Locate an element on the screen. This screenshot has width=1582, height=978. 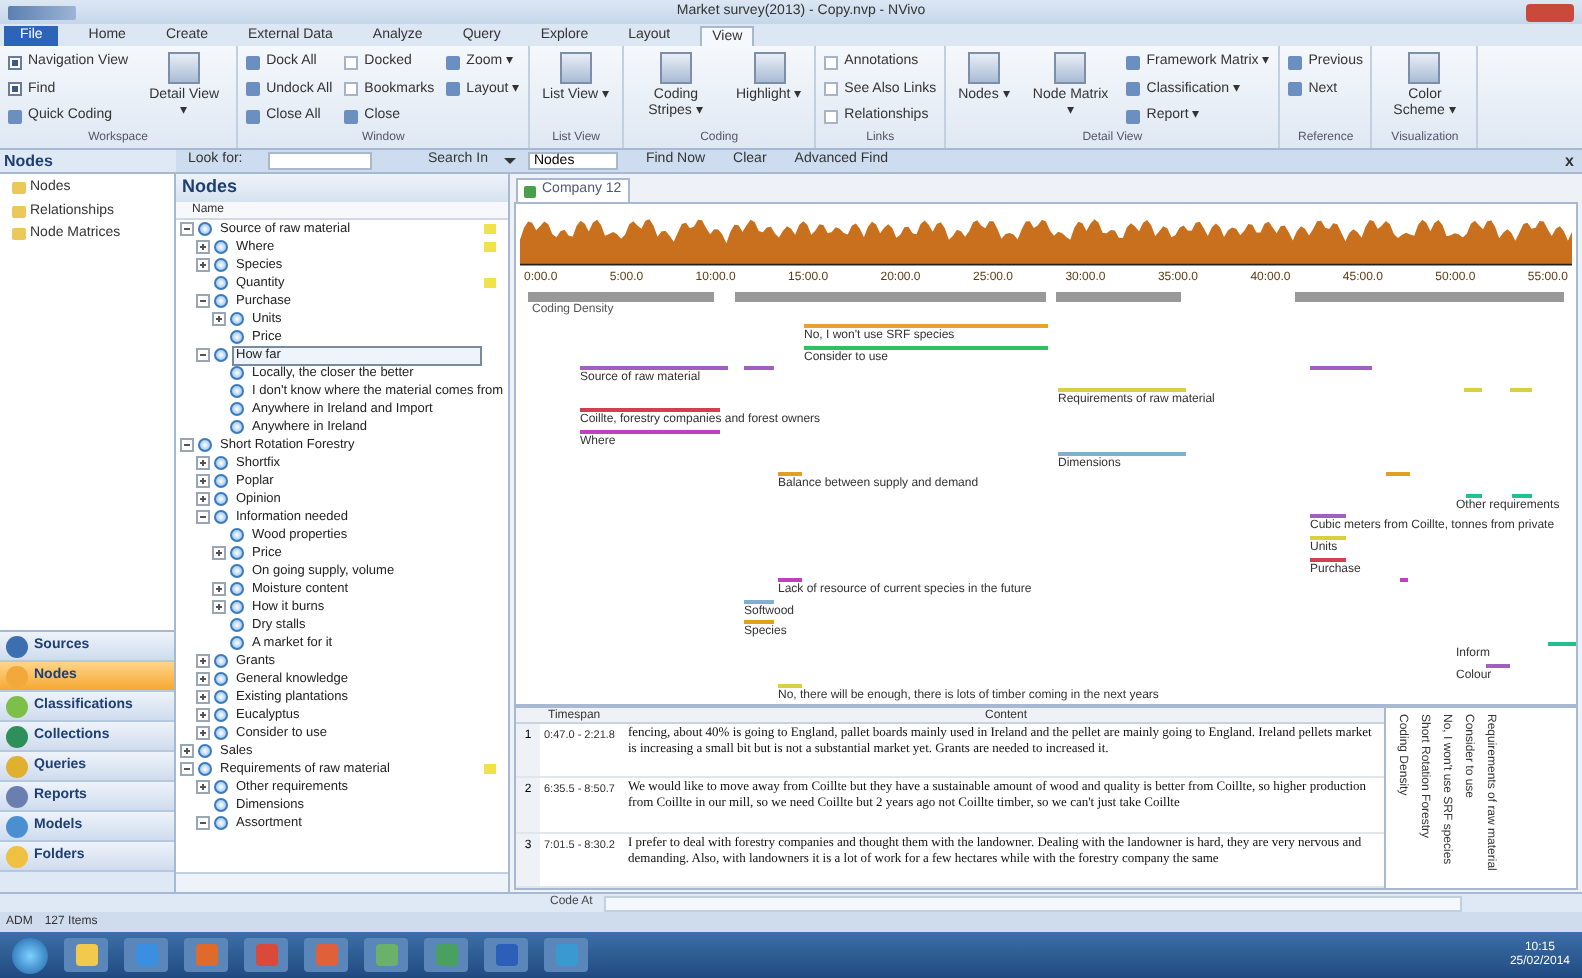
media-icon is located at coordinates (530, 191).